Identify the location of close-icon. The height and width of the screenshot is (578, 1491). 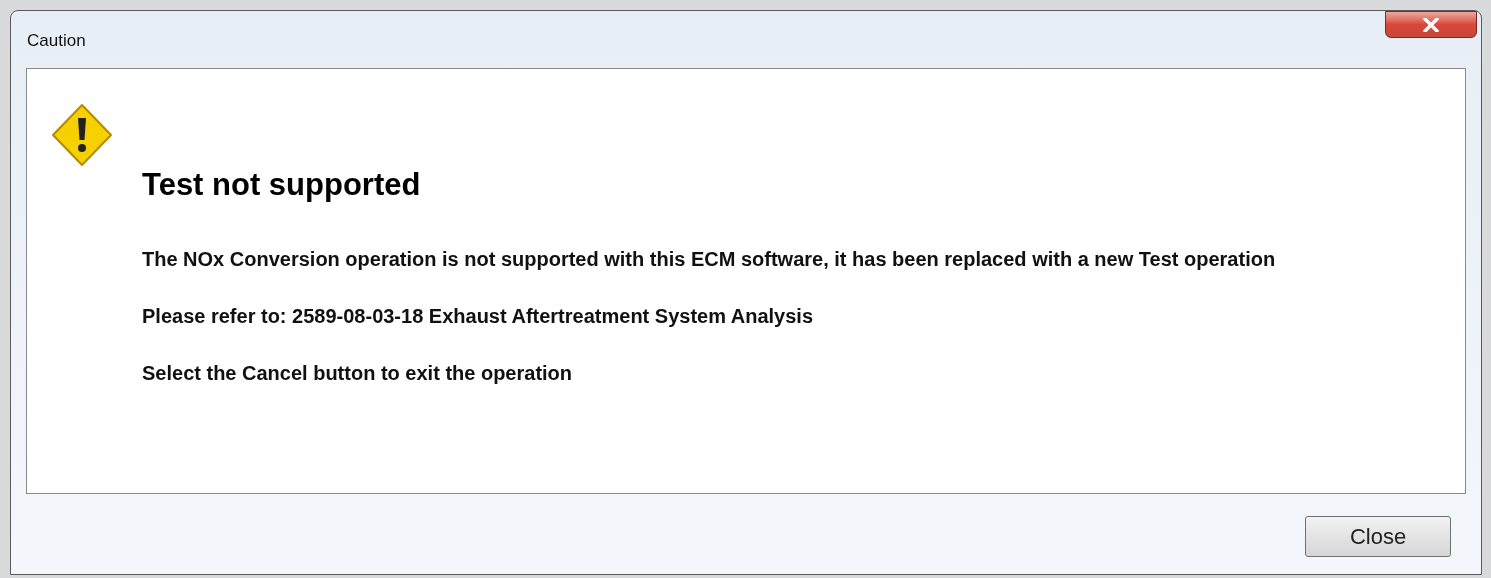
(1431, 24).